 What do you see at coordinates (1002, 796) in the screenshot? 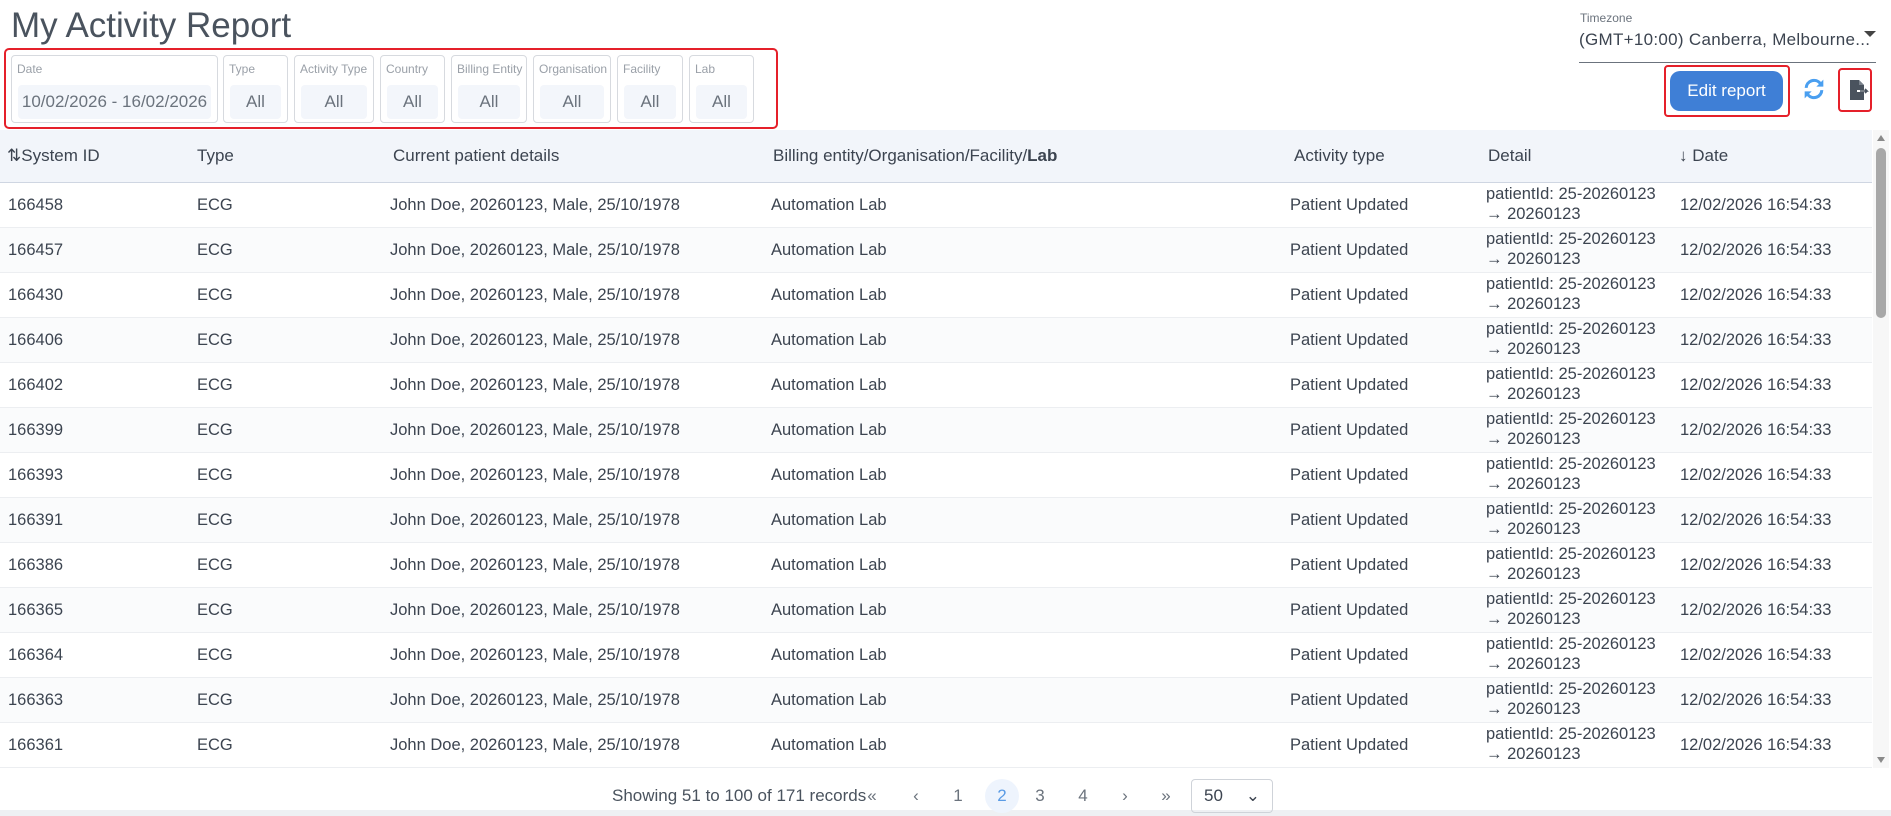
I see `page-2-button: 2` at bounding box center [1002, 796].